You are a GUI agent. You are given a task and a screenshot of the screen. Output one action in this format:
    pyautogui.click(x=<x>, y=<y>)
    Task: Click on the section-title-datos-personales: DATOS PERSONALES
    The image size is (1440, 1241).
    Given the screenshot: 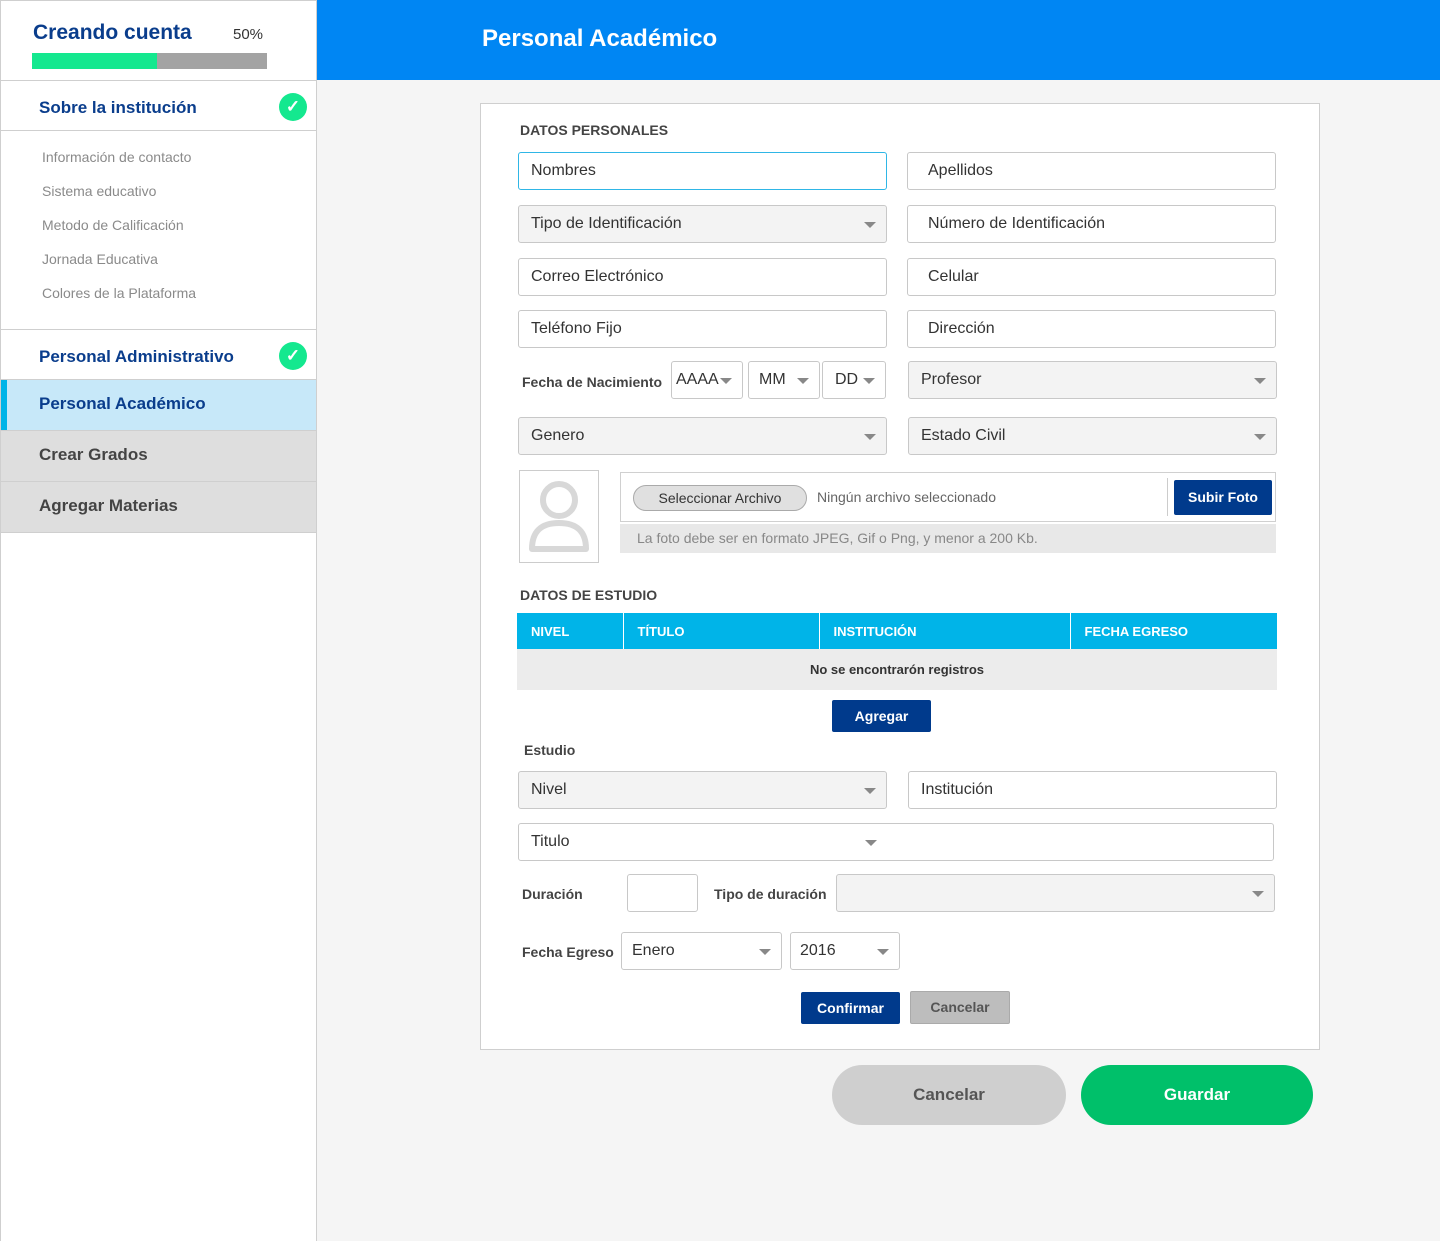 What is the action you would take?
    pyautogui.click(x=594, y=130)
    